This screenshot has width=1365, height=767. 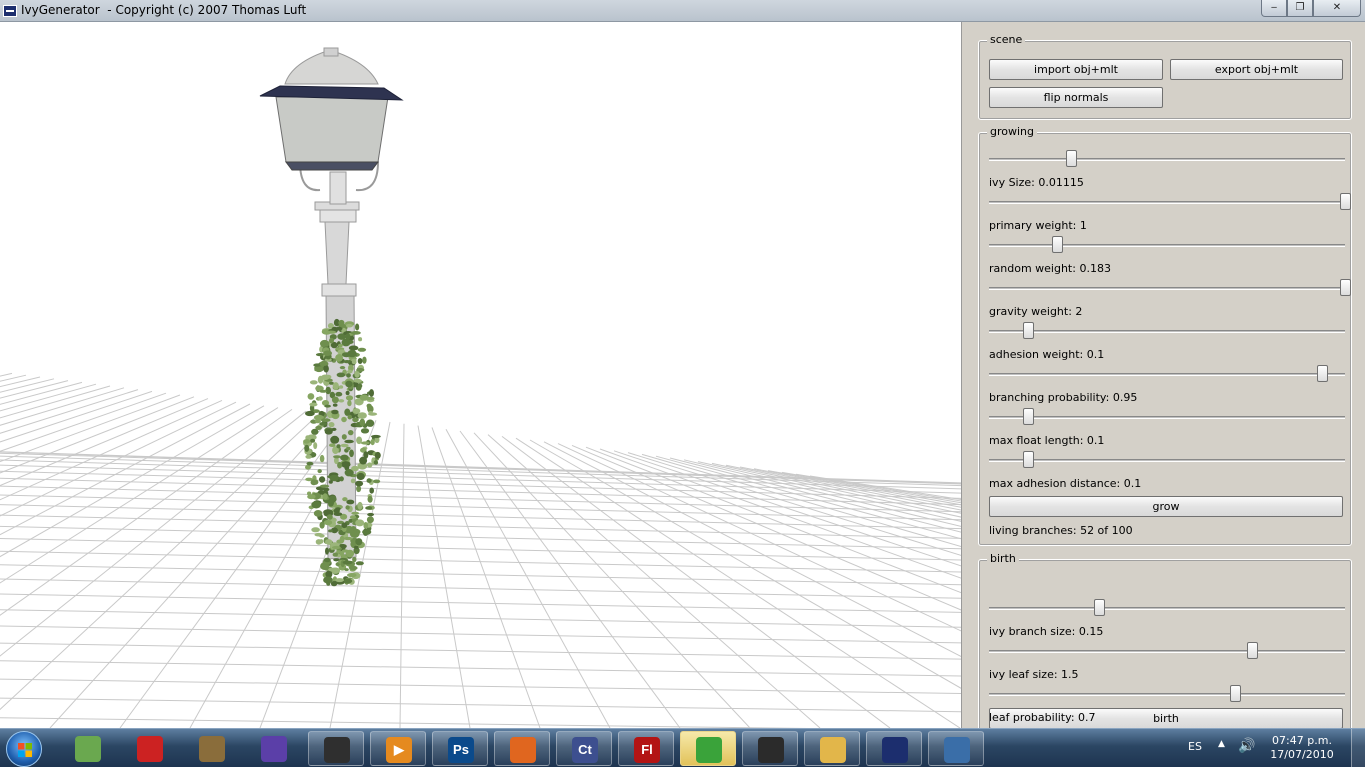 I want to click on taskbar-button: Ps, so click(x=460, y=748).